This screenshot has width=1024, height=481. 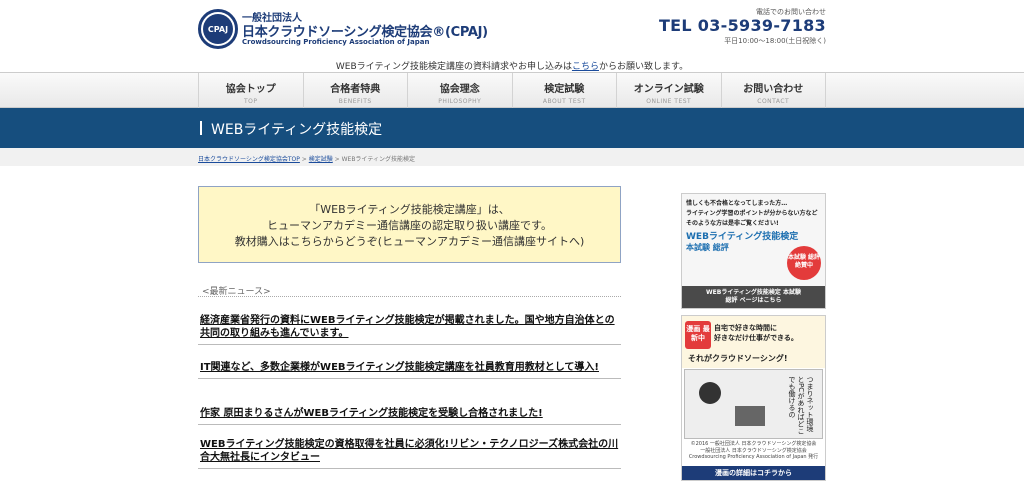 I want to click on manga-footer: 漫画の詳細はコチラから, so click(x=753, y=473).